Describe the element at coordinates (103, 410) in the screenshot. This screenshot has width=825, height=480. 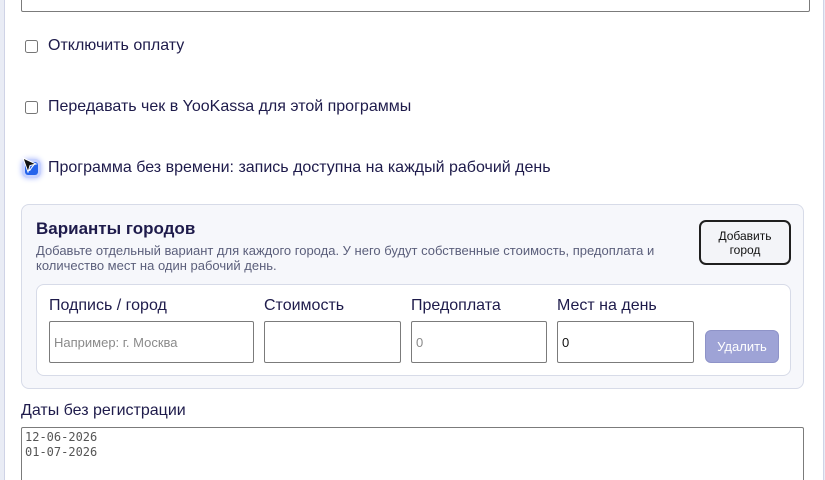
I see `dates-without-registration-label: Даты без регистрации` at that location.